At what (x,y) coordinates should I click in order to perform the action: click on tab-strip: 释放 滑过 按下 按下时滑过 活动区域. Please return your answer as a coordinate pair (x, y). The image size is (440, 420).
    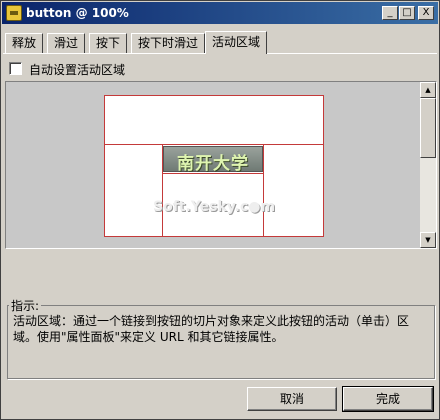
    Looking at the image, I should click on (220, 42).